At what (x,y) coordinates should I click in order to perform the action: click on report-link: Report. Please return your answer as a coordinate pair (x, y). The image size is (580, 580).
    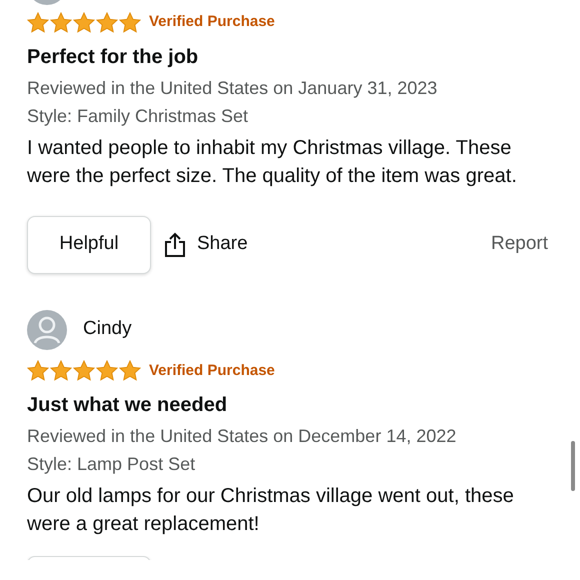
    Looking at the image, I should click on (519, 244).